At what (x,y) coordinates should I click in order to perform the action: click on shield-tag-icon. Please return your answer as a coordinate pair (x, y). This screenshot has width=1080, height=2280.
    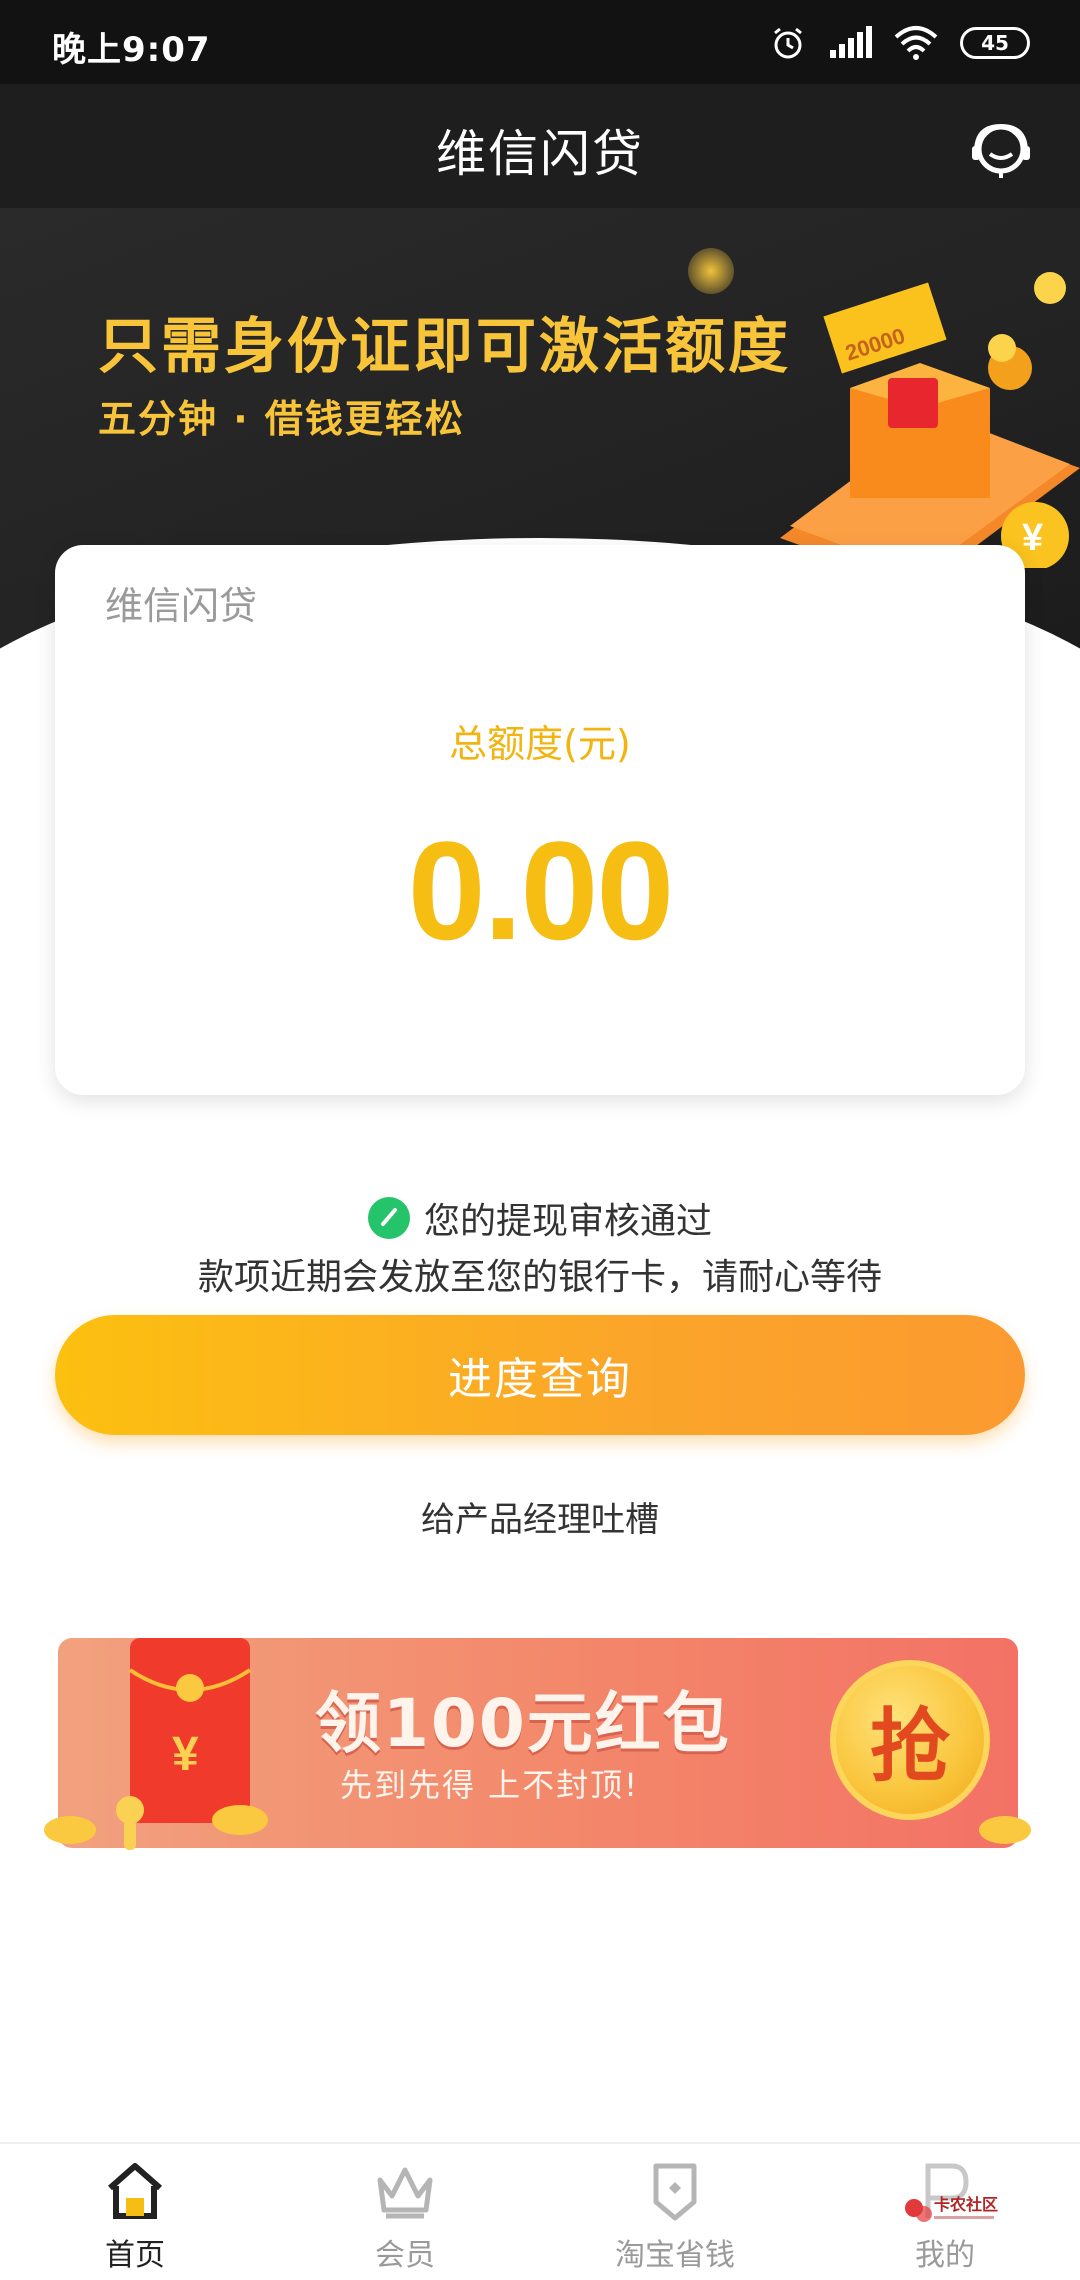
    Looking at the image, I should click on (675, 2192).